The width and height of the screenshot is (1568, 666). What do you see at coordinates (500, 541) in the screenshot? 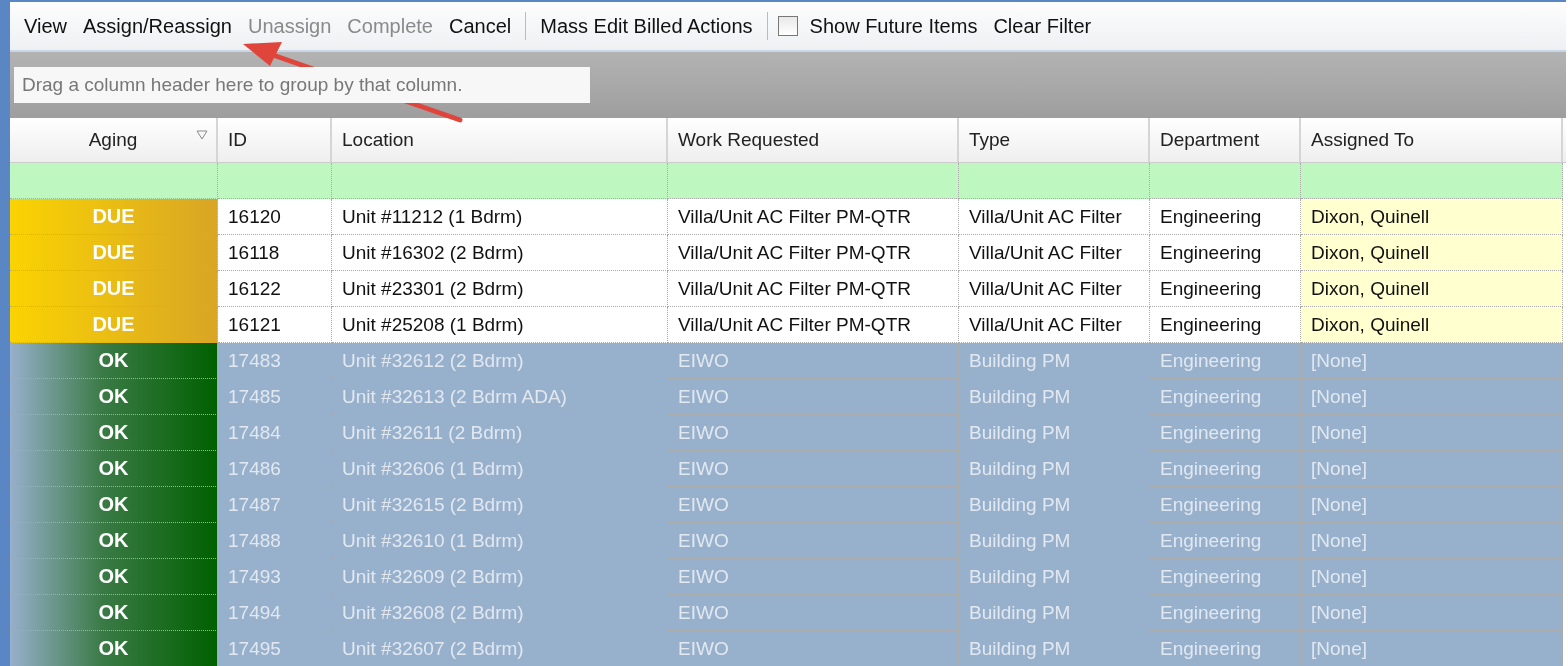
I see `table-cell: Unit #32610 (1 Bdrm)` at bounding box center [500, 541].